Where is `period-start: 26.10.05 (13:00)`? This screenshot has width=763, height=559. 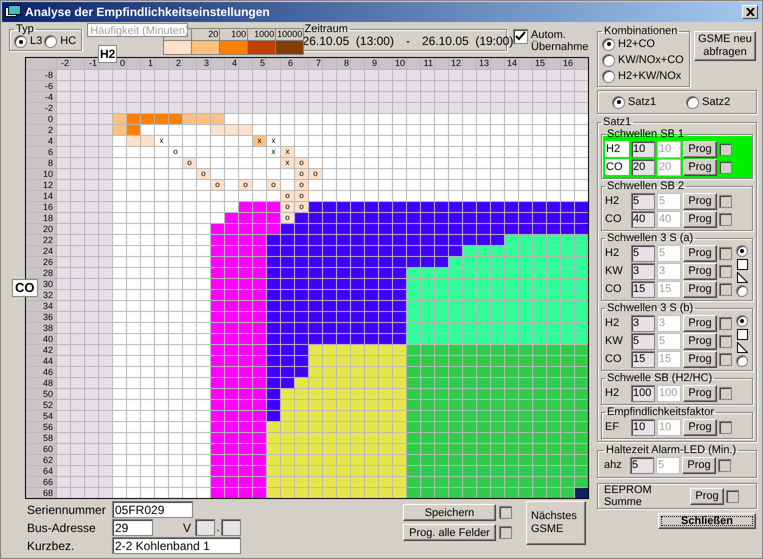
period-start: 26.10.05 (13:00) is located at coordinates (348, 41).